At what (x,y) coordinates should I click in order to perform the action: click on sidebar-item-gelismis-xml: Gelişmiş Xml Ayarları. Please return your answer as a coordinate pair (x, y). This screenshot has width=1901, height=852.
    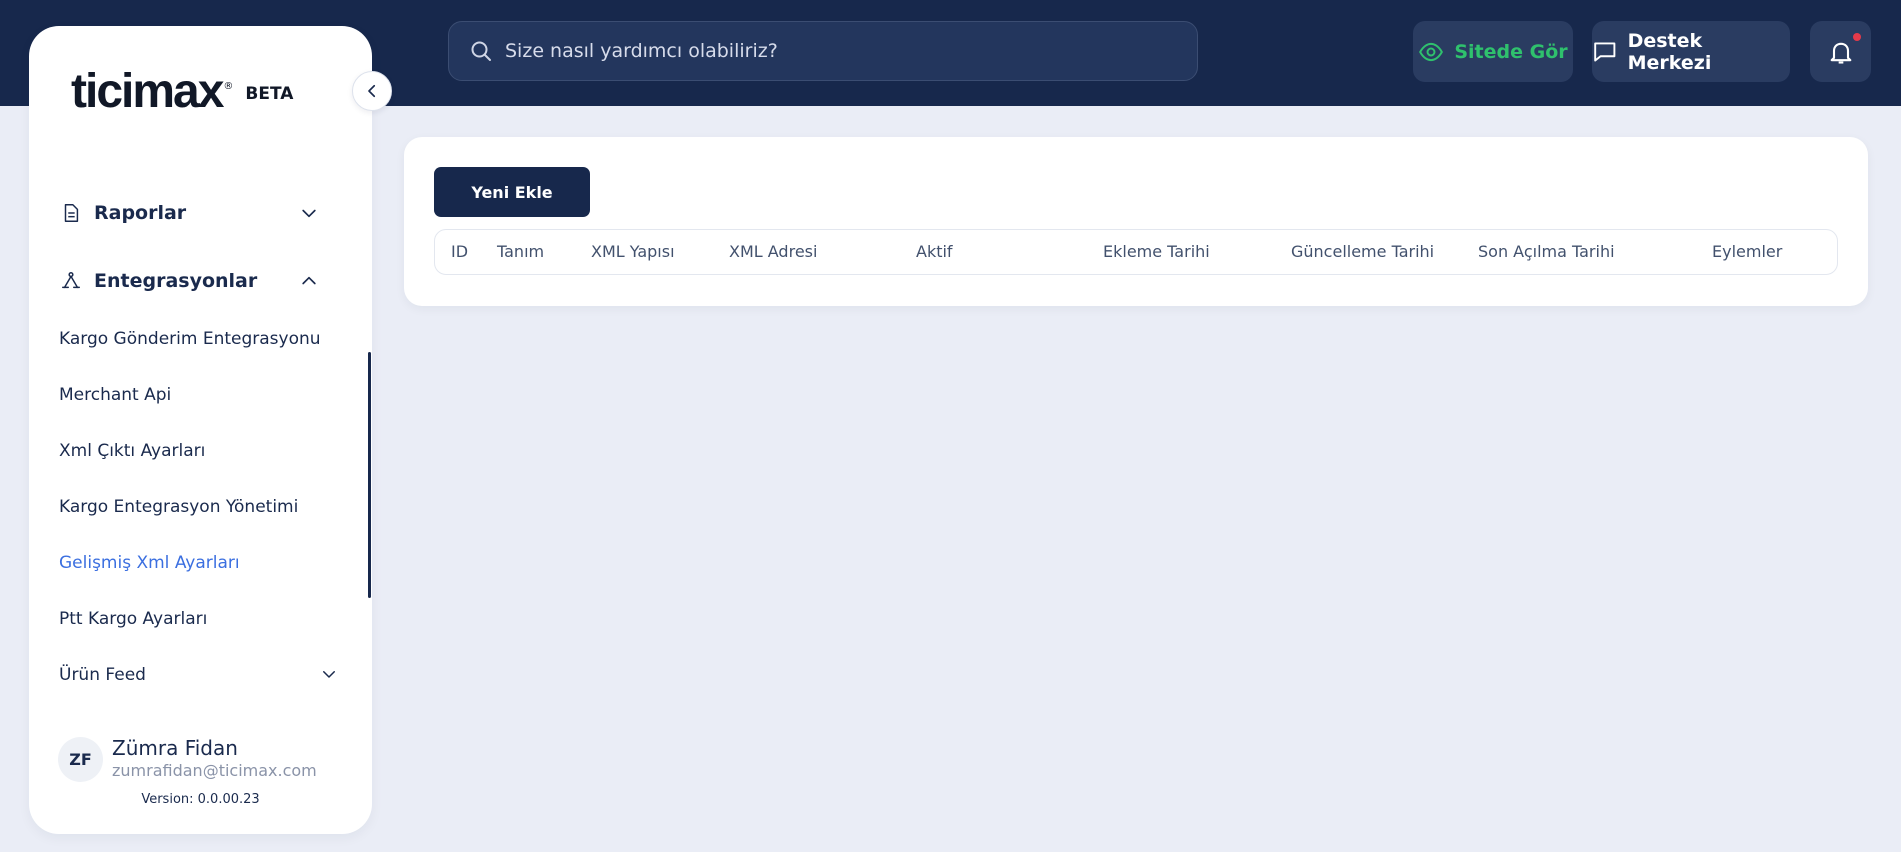
    Looking at the image, I should click on (149, 563).